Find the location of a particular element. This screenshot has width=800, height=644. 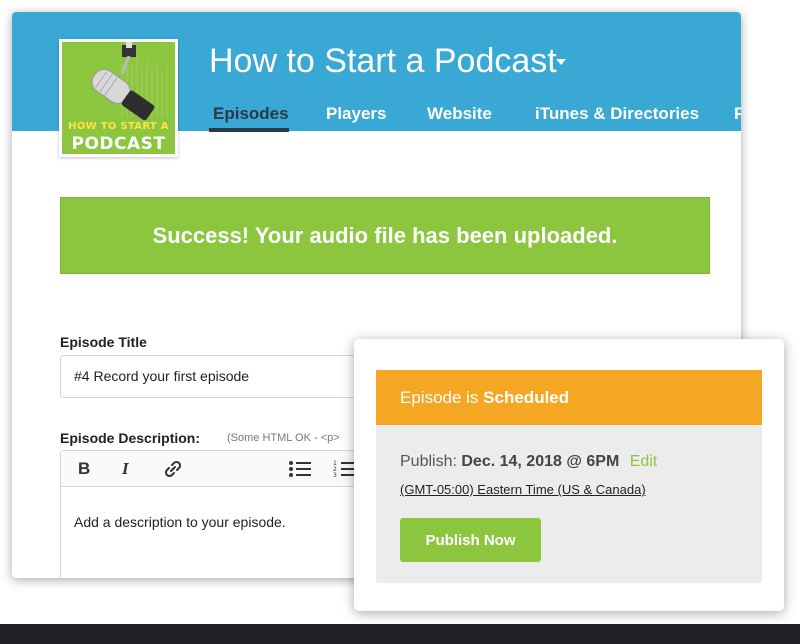

tab-partial: P is located at coordinates (737, 114).